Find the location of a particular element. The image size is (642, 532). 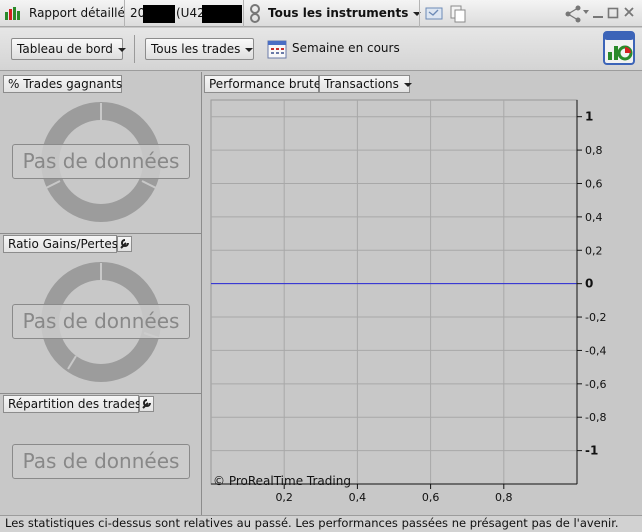

y-tick-label: -0,8 is located at coordinates (595, 417).